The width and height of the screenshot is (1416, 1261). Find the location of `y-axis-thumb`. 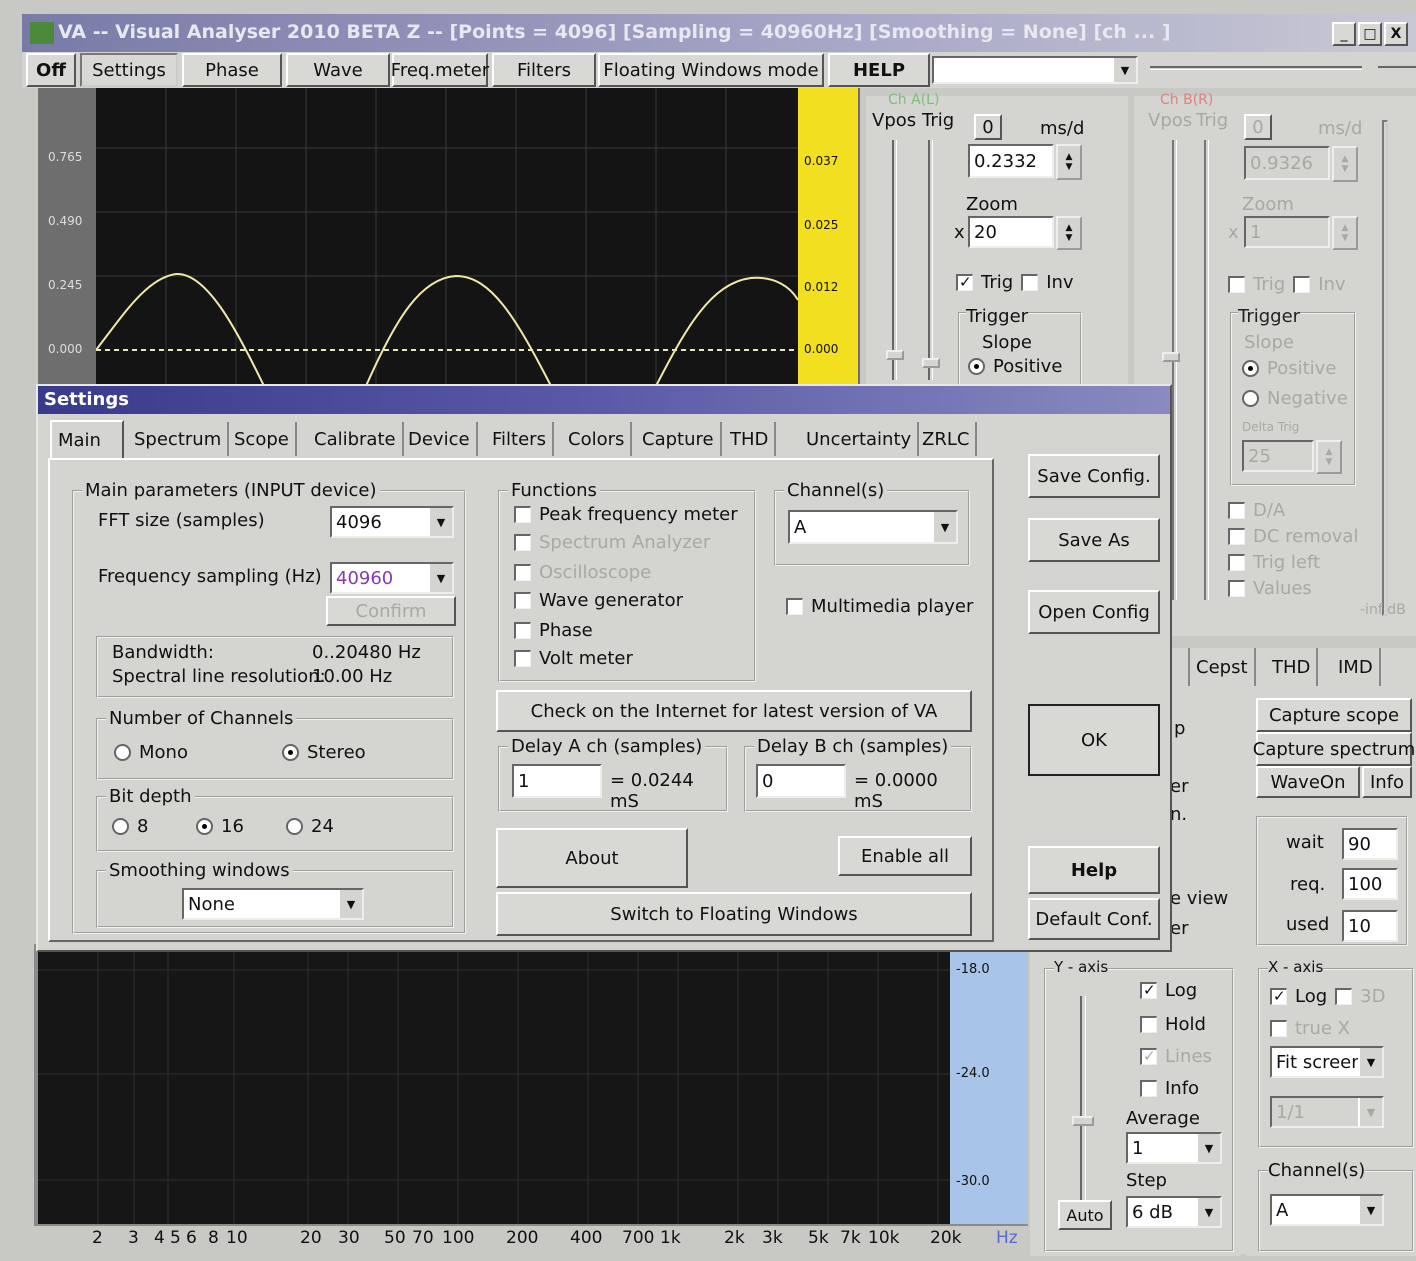

y-axis-thumb is located at coordinates (1083, 1121).